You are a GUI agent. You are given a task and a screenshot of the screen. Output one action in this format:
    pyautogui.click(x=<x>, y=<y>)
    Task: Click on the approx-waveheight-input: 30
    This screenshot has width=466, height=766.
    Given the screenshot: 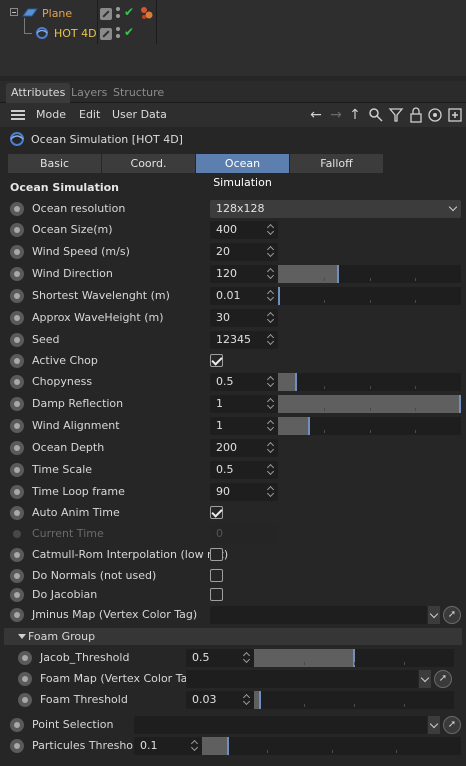 What is the action you would take?
    pyautogui.click(x=244, y=318)
    